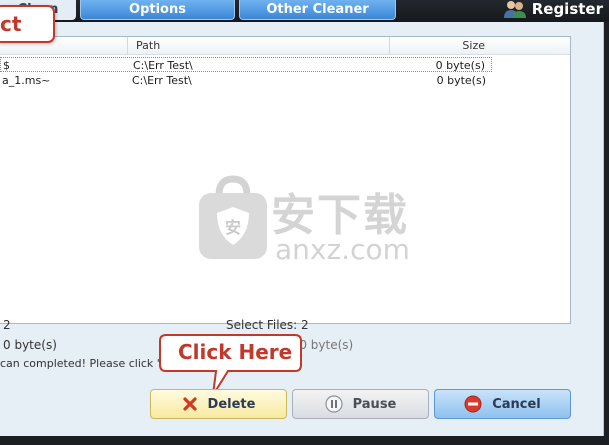  I want to click on window-bottom-edge, so click(304, 440).